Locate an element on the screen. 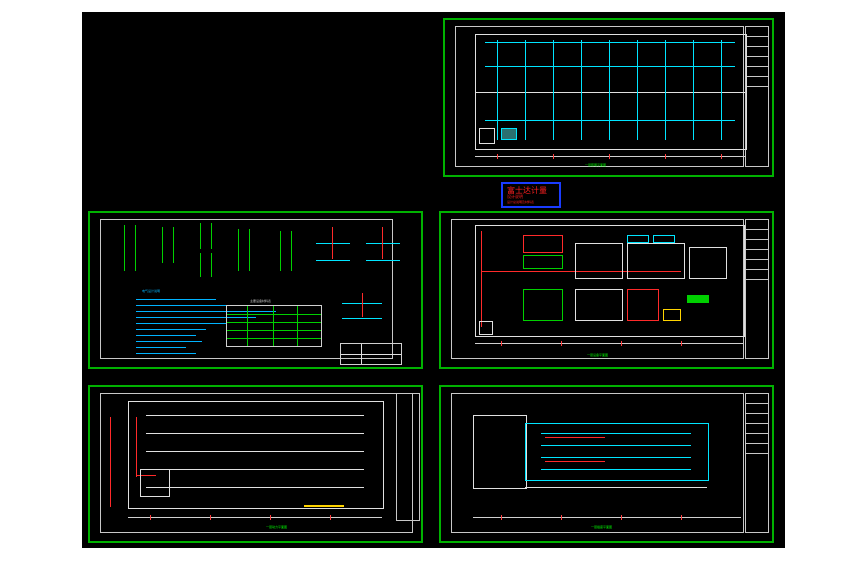  sheet-label: 一层设备平面图 is located at coordinates (598, 355).